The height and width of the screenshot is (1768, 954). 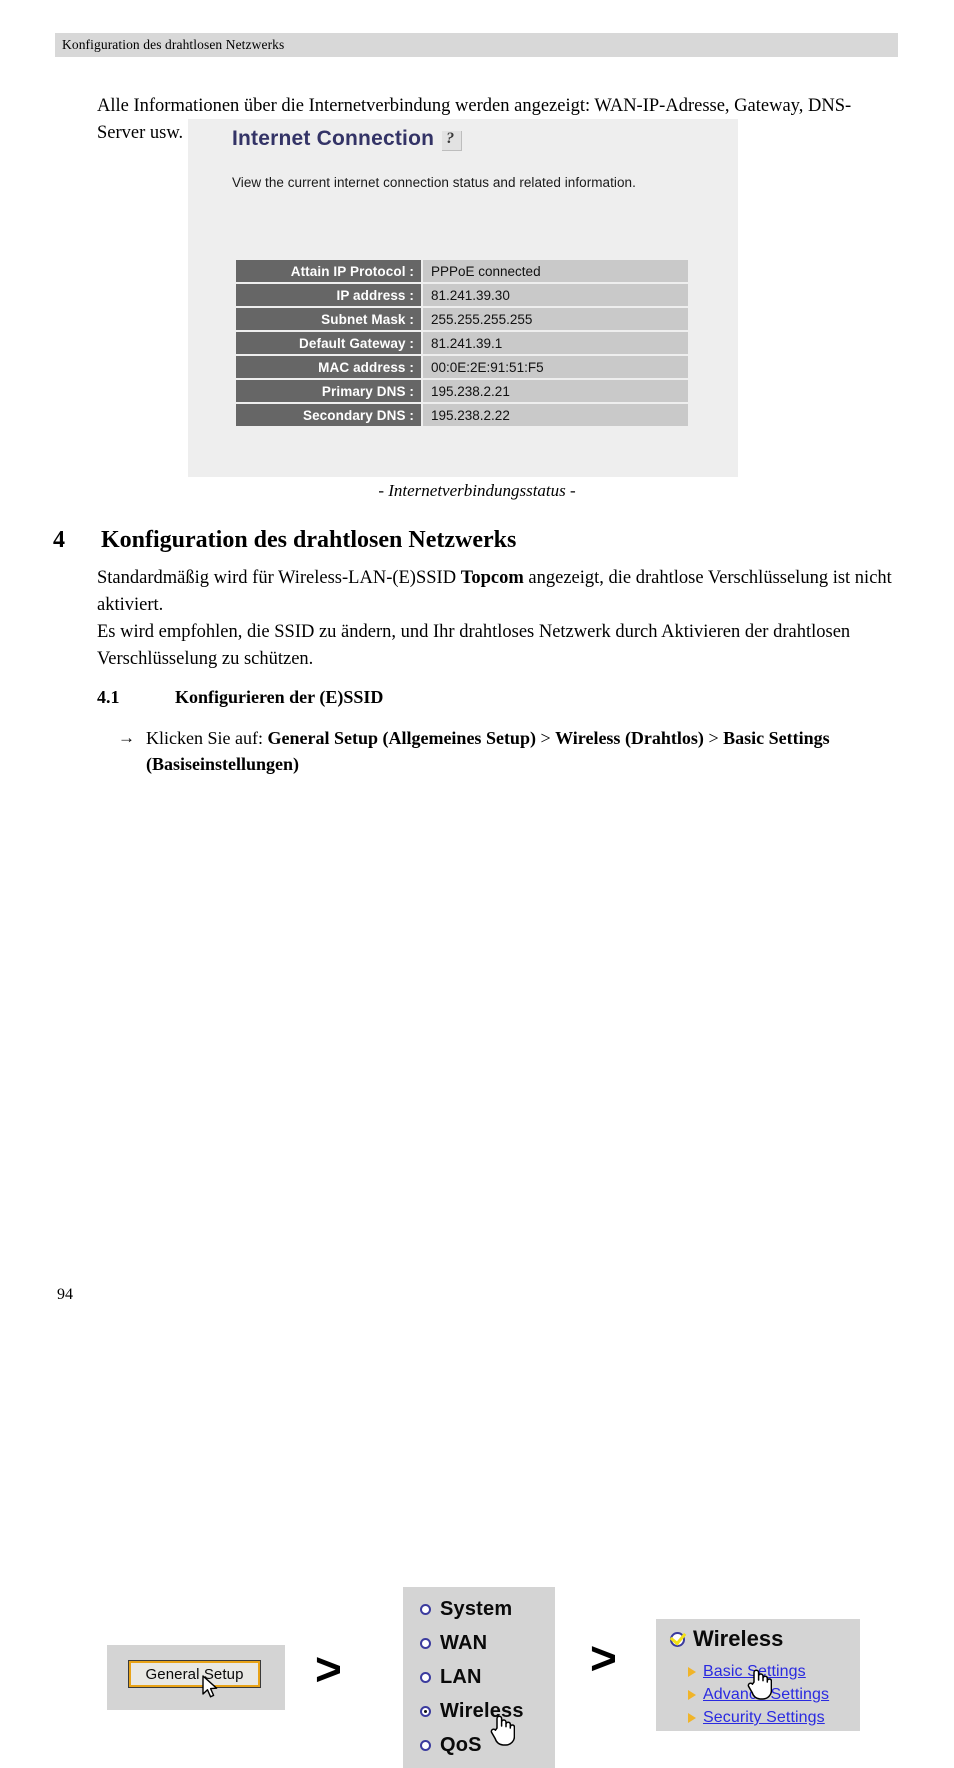 I want to click on wireless-title-label: Wireless, so click(x=738, y=1638).